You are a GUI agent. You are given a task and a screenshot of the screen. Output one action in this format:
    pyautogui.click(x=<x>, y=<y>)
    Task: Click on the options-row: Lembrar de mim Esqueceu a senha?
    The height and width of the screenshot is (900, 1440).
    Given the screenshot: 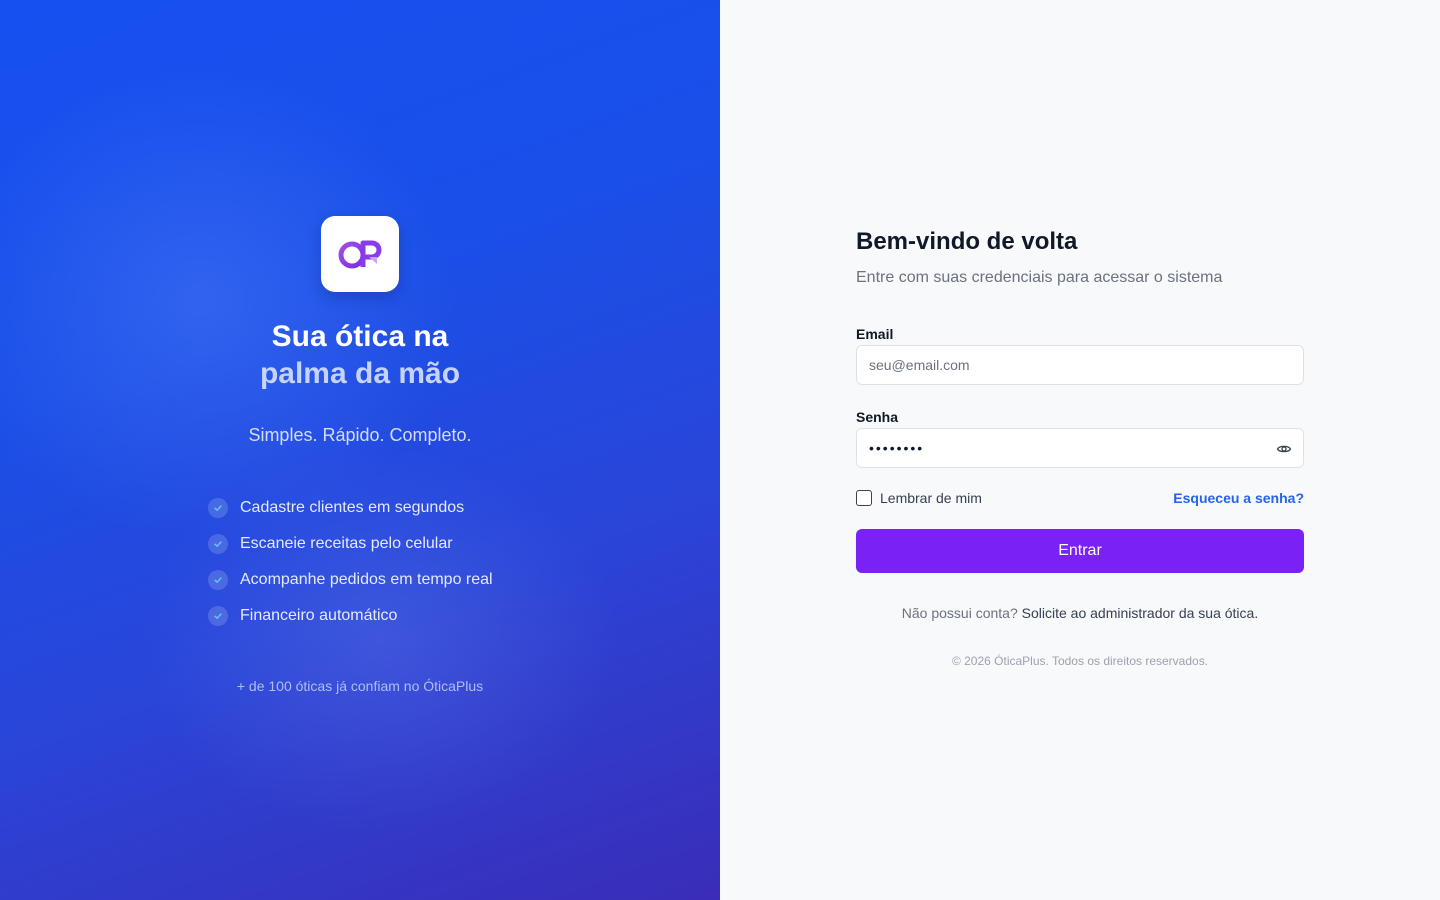 What is the action you would take?
    pyautogui.click(x=1080, y=498)
    